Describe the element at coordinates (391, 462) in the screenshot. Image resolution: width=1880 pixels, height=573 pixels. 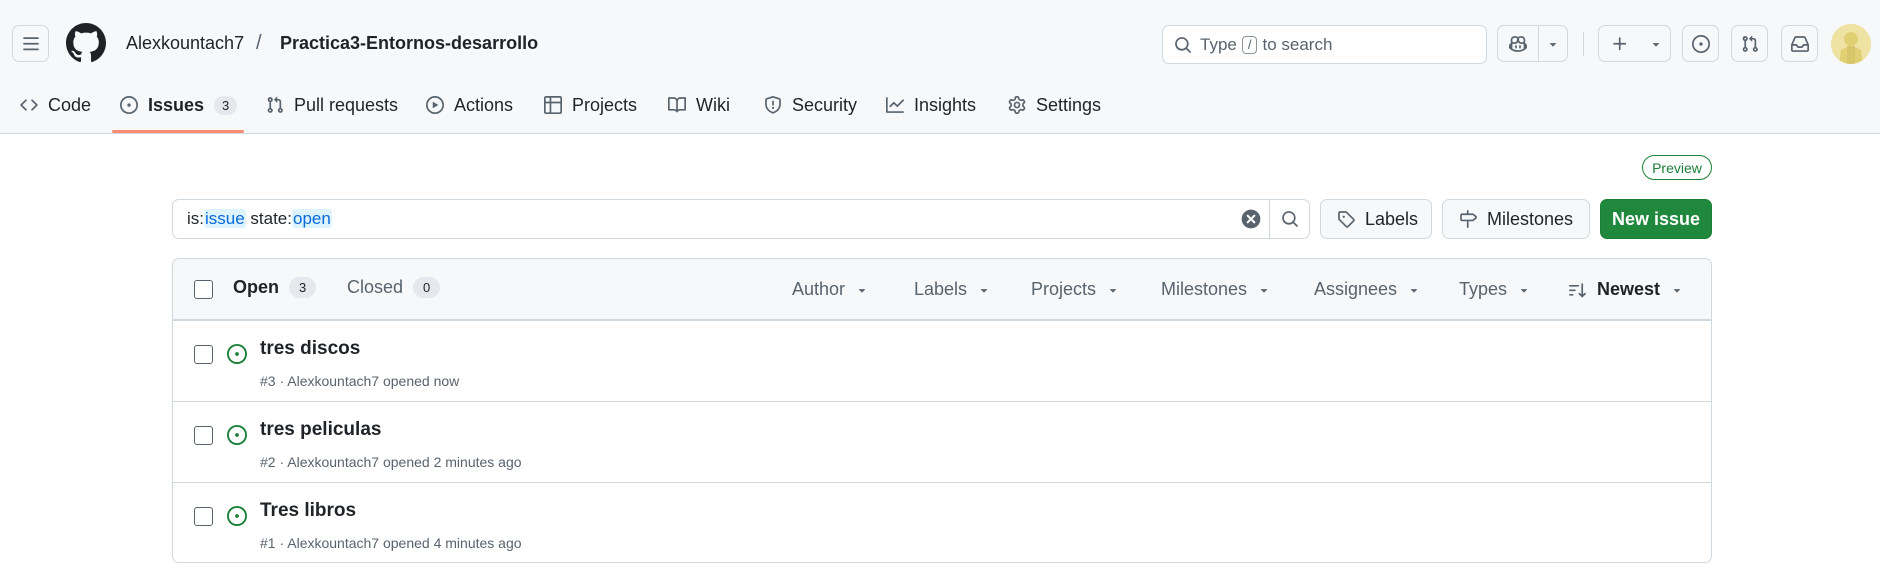
I see `issue-meta: #2 · Alexkountach7 opened 2 minutes ago` at that location.